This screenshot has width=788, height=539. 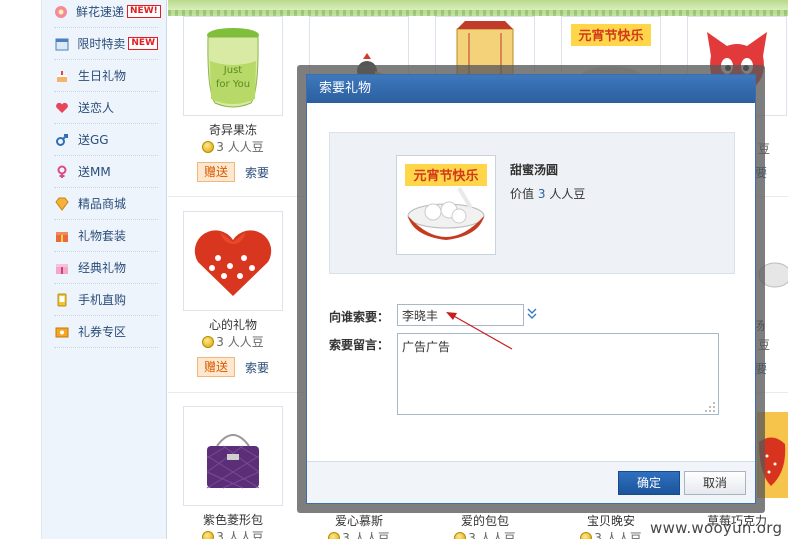 What do you see at coordinates (716, 528) in the screenshot?
I see `watermark: www.wooyun.org` at bounding box center [716, 528].